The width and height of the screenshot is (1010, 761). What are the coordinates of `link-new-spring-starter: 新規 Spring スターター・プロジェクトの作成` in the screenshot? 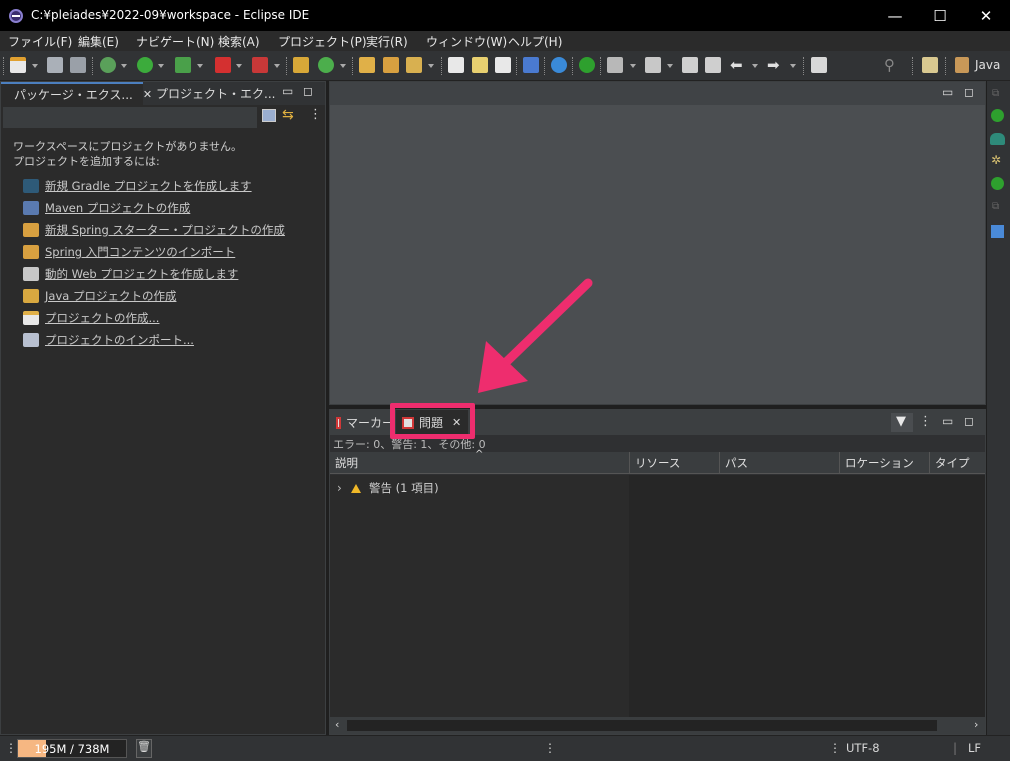 It's located at (154, 230).